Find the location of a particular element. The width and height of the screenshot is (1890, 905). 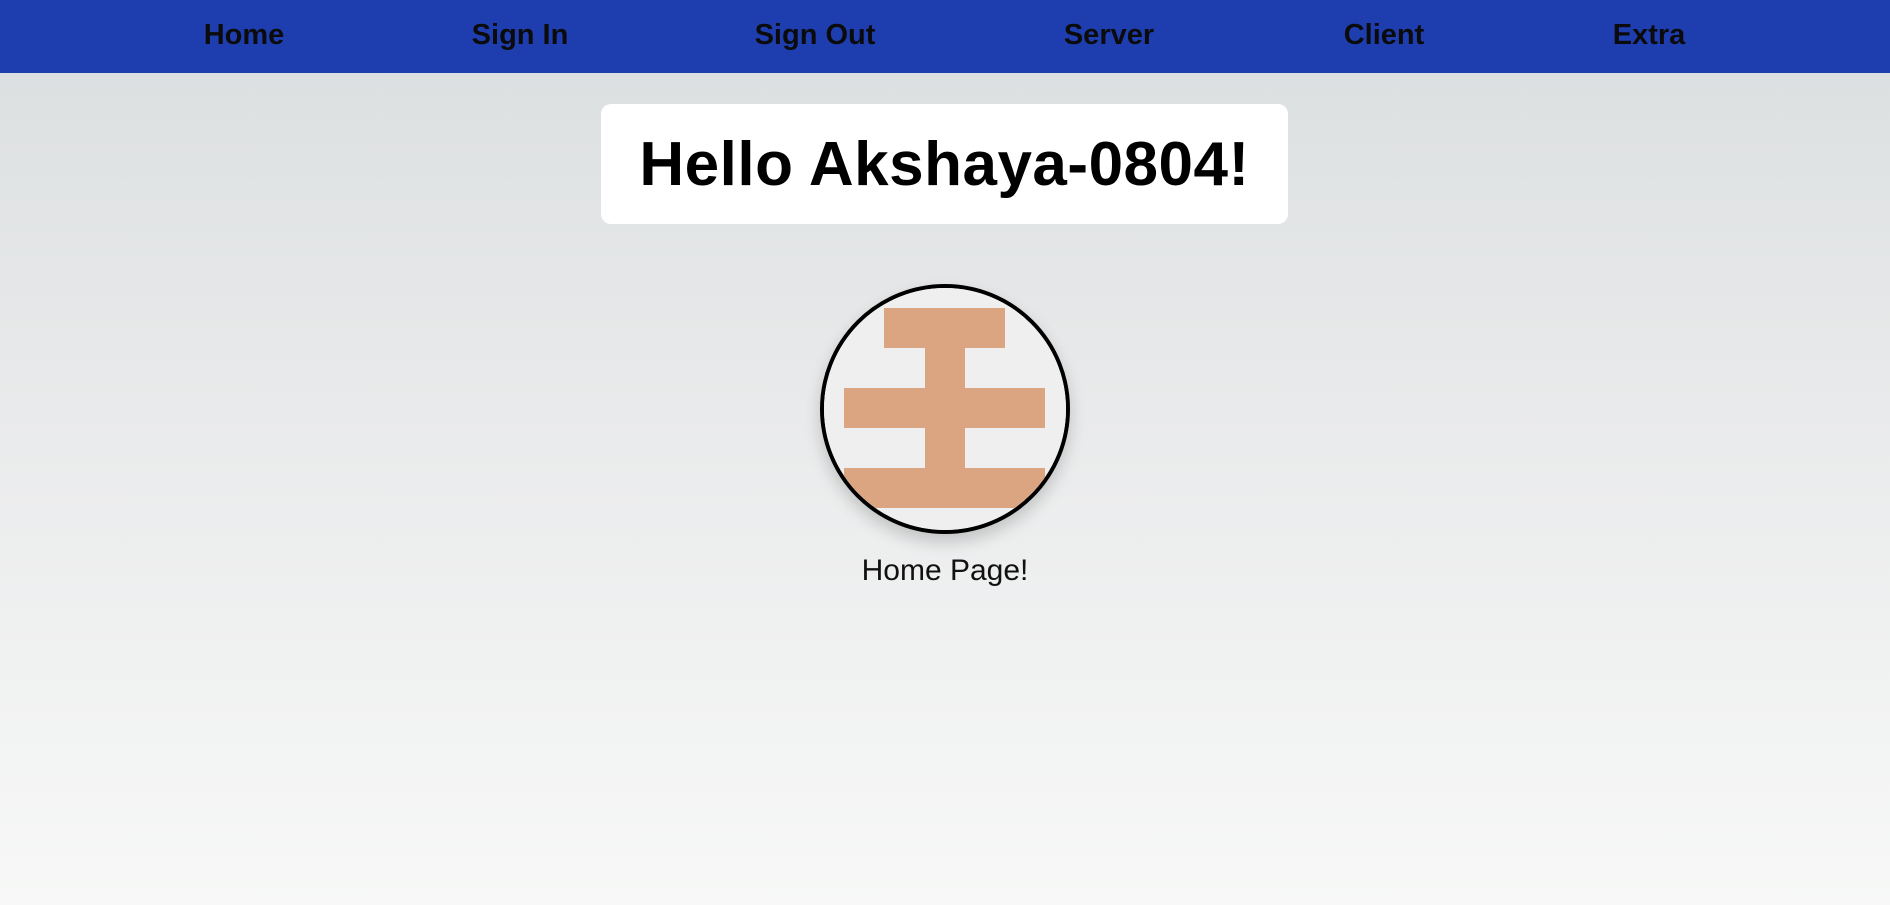

home-page-label: Home Page! is located at coordinates (945, 570).